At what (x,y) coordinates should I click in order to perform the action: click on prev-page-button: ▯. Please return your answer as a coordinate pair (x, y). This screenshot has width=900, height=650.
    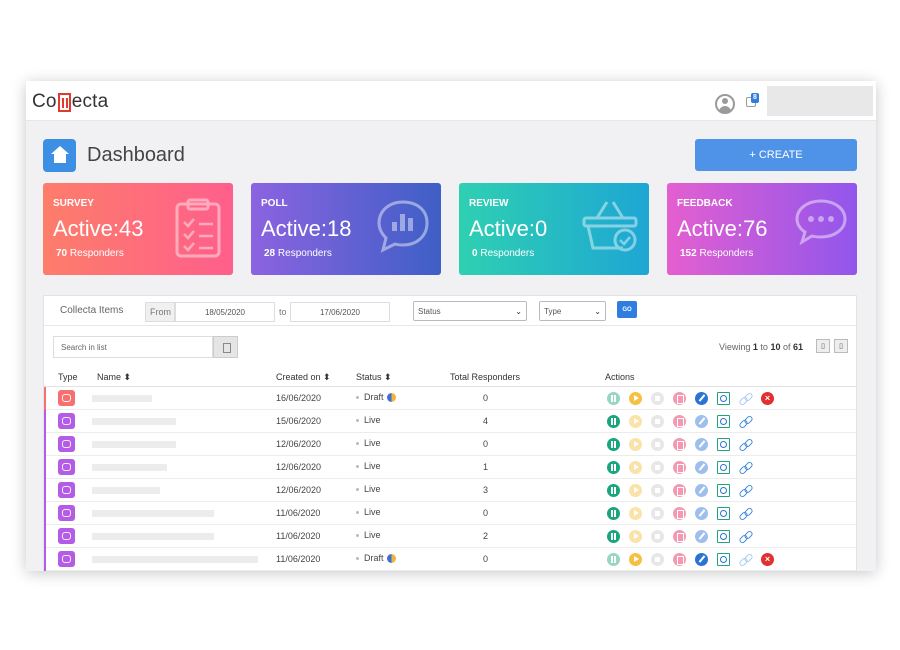
    Looking at the image, I should click on (823, 346).